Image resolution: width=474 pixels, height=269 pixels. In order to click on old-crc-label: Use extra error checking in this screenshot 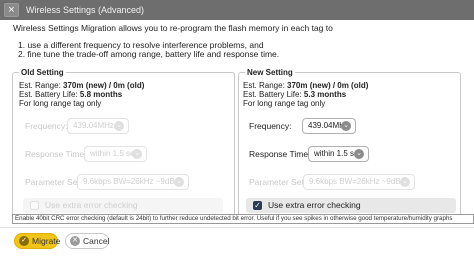, I will do `click(91, 205)`.